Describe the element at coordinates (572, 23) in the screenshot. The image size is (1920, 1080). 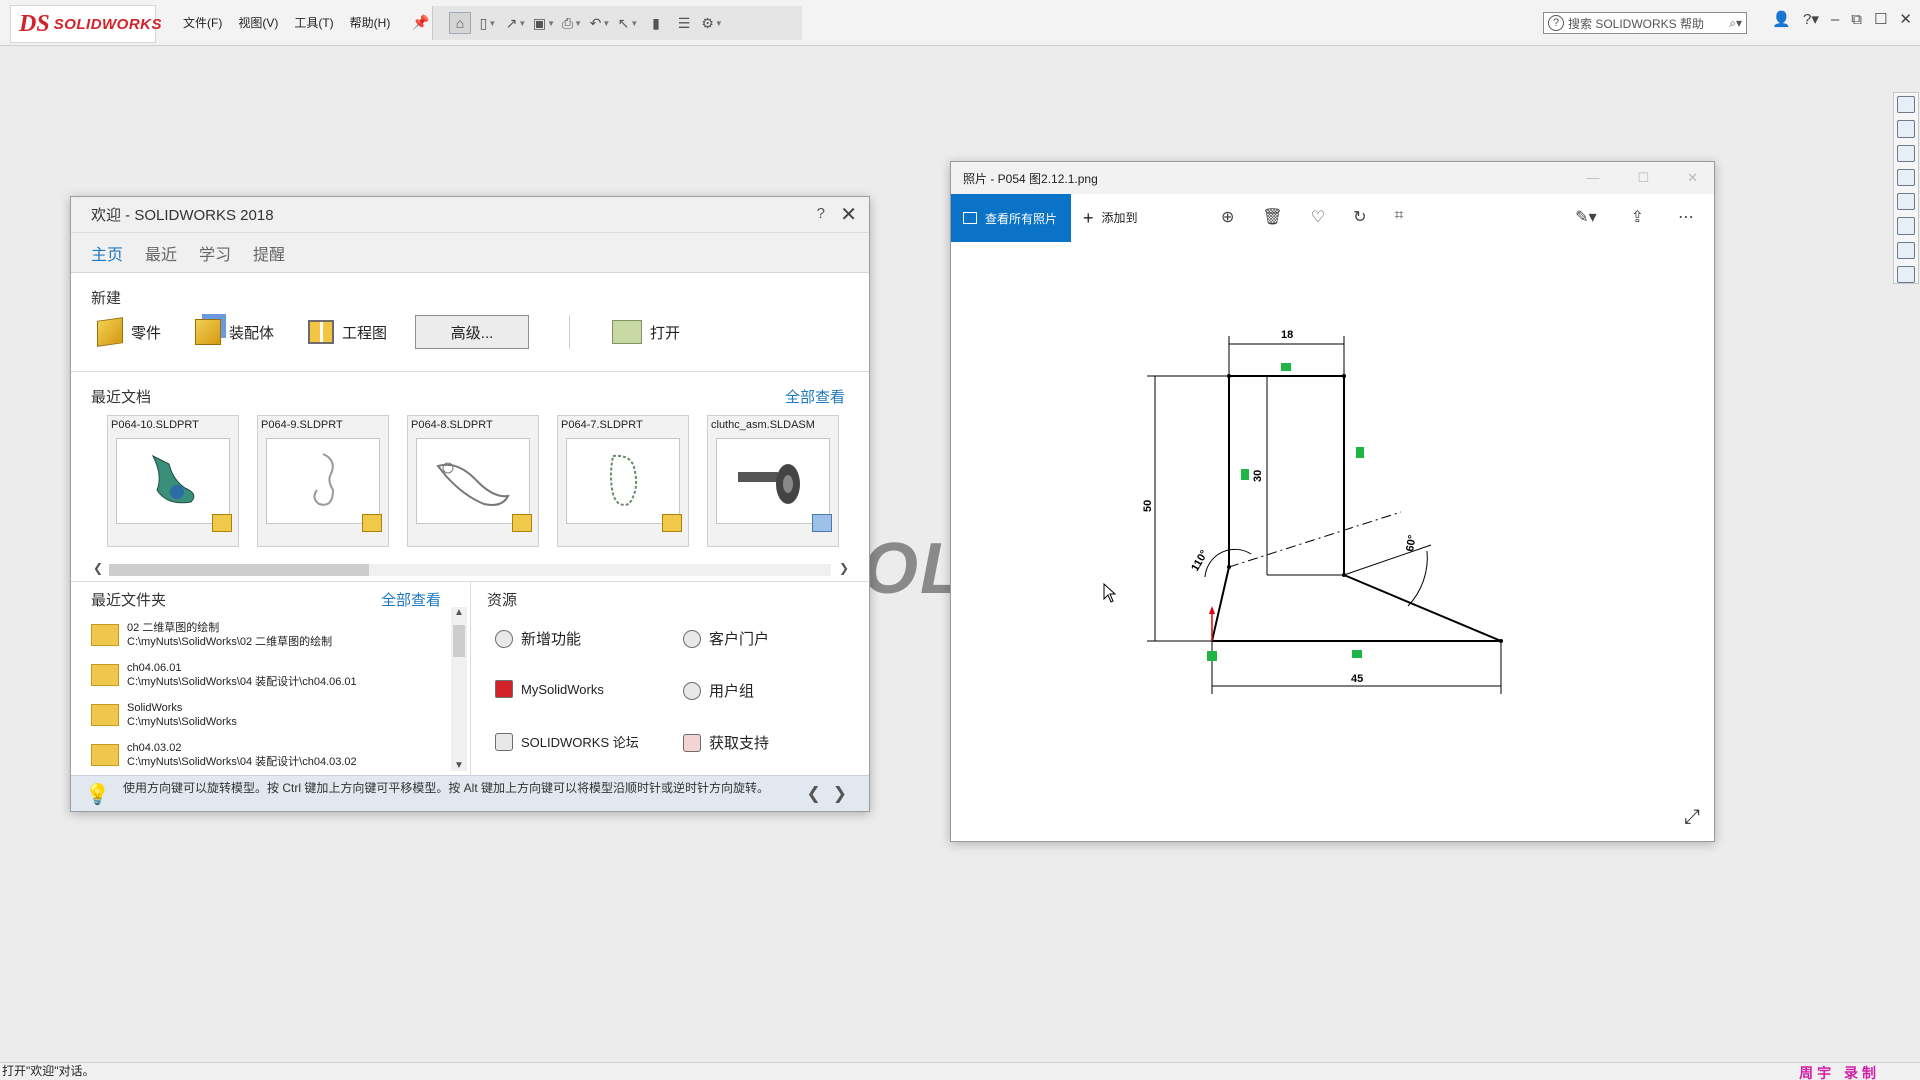
I see `print-icon: ⎙ ▼` at that location.